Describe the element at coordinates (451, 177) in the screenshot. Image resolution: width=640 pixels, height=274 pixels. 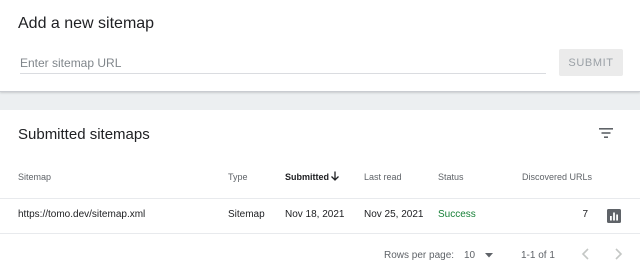
I see `column-header-status: Status` at that location.